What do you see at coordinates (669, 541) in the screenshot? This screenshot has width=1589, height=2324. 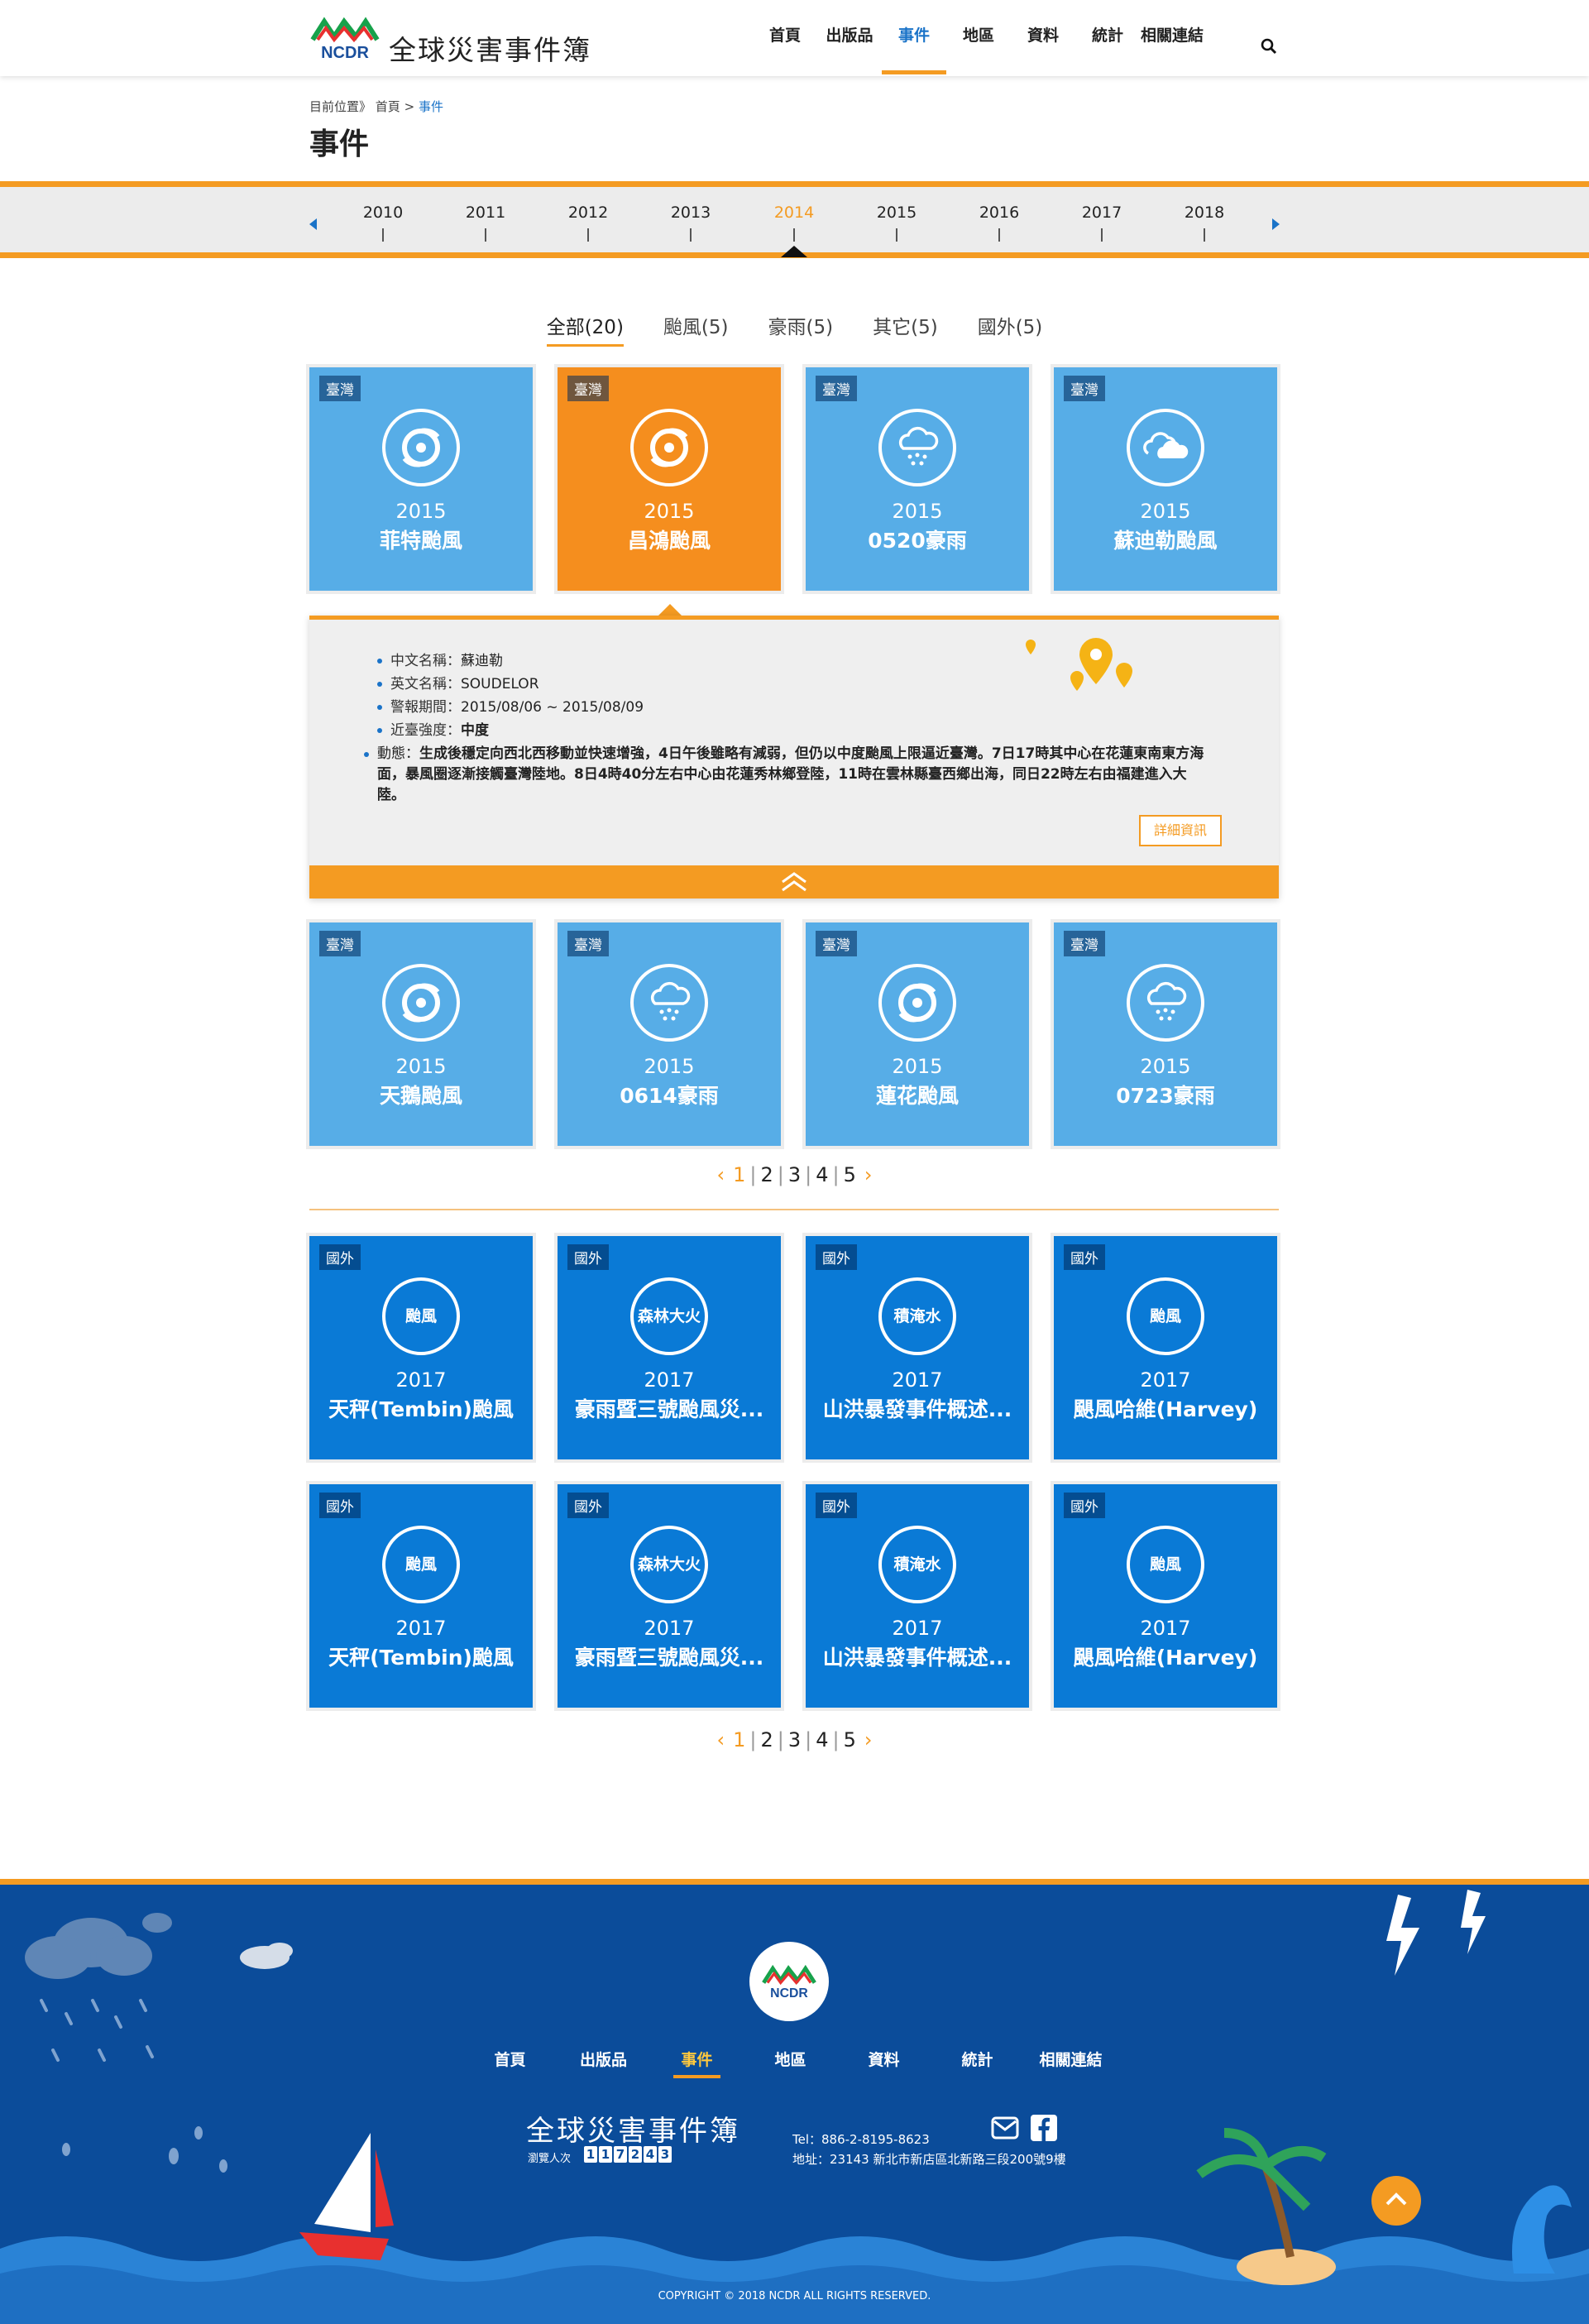 I see `event-name: 昌鴻颱風` at bounding box center [669, 541].